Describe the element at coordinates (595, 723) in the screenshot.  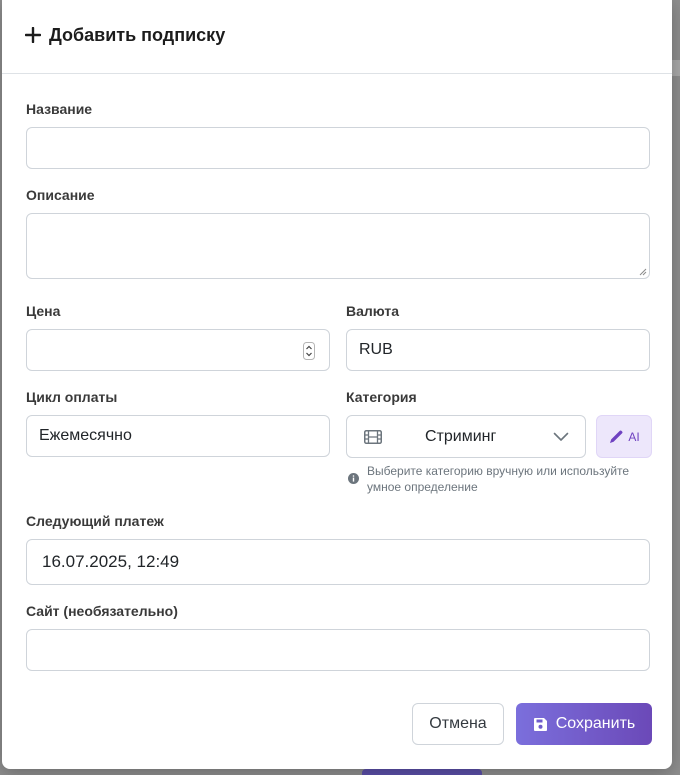
I see `save-button-label: Сохранить` at that location.